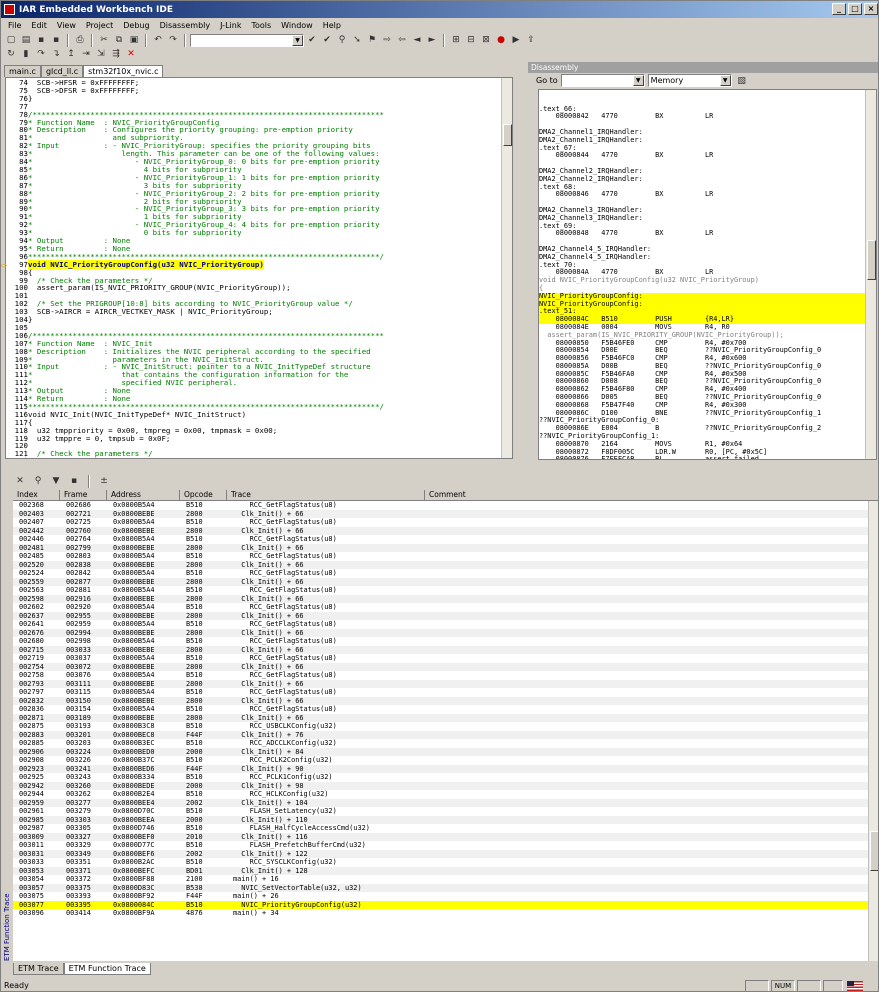  What do you see at coordinates (123, 71) in the screenshot?
I see `tab-stm32f10x-nvic-c: stm32f10x_nvic.c` at bounding box center [123, 71].